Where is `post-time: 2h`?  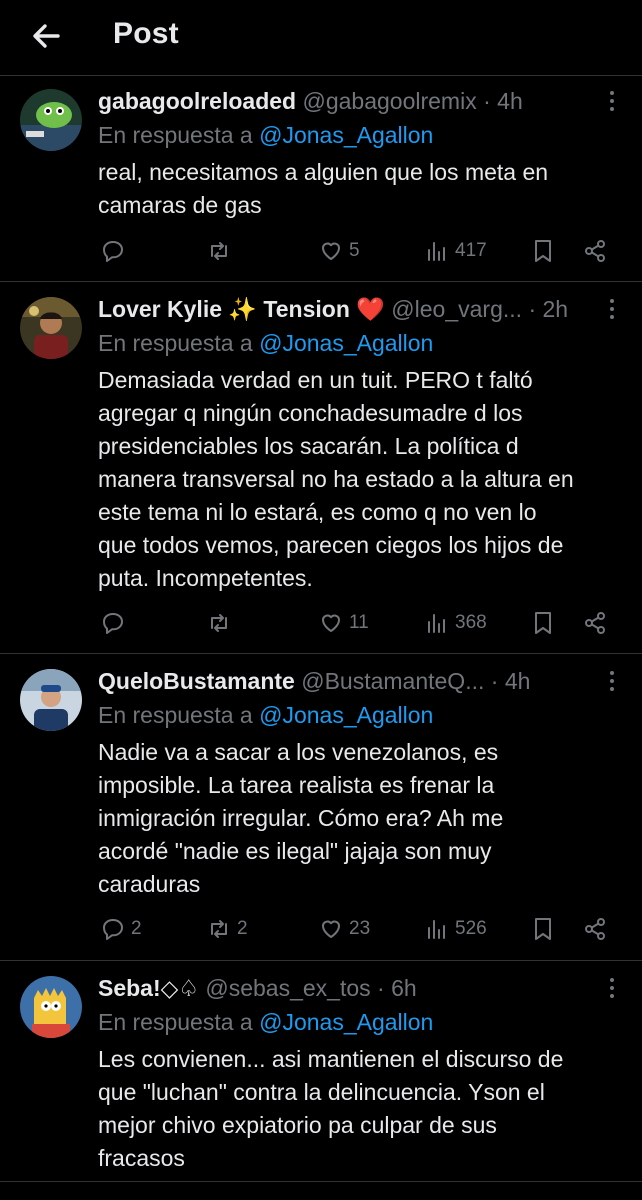 post-time: 2h is located at coordinates (556, 309).